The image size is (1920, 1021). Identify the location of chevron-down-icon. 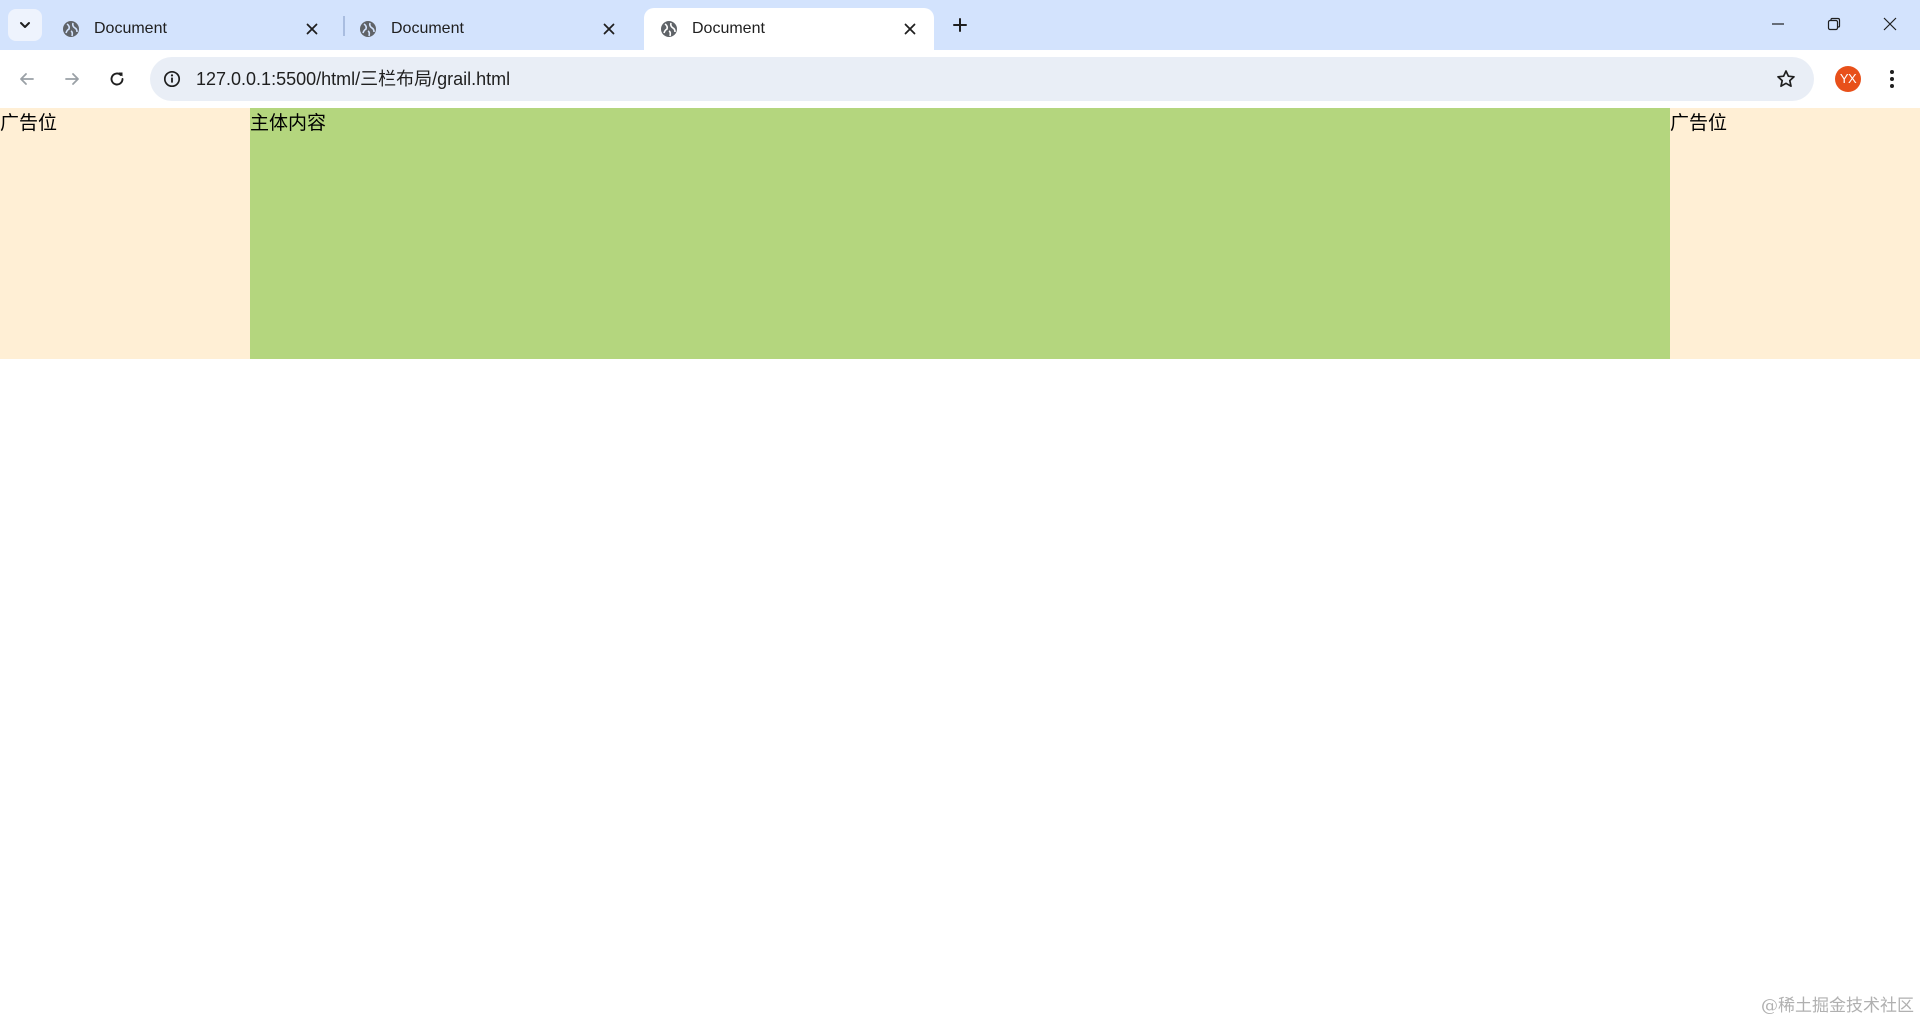
(25, 25).